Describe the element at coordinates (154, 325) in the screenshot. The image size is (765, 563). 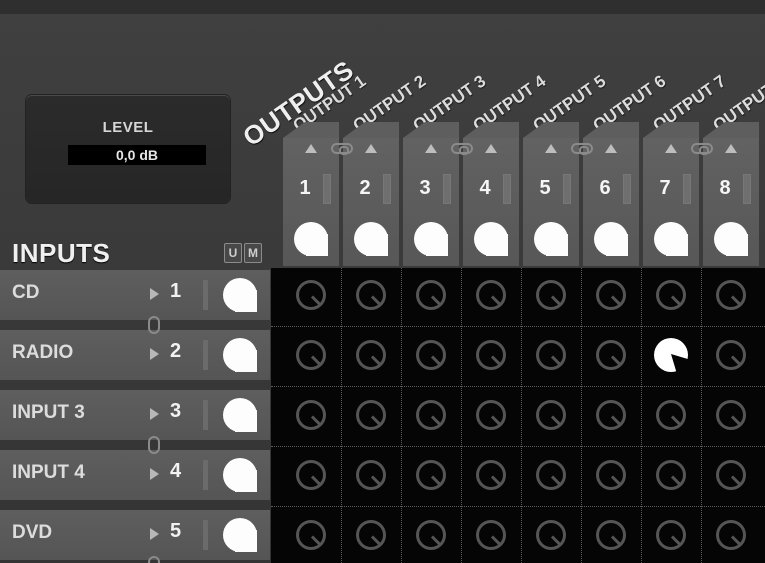
I see `input-link-1-icon` at that location.